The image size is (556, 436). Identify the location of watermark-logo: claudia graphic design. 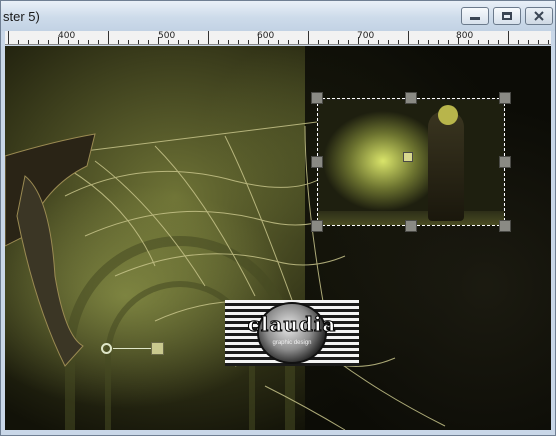
(292, 333).